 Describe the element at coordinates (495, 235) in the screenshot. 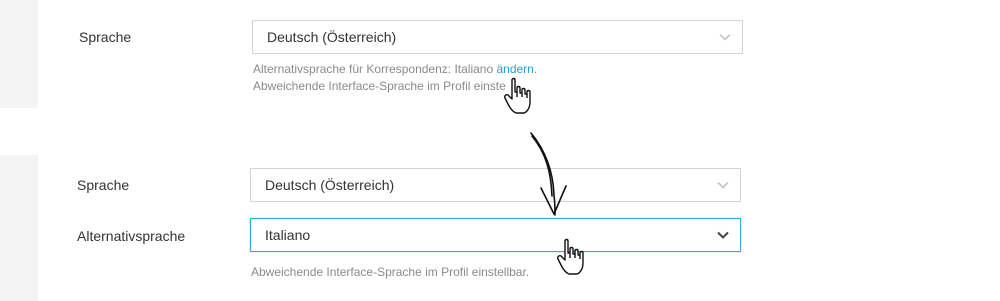

I see `alt-language-select: Italiano` at that location.